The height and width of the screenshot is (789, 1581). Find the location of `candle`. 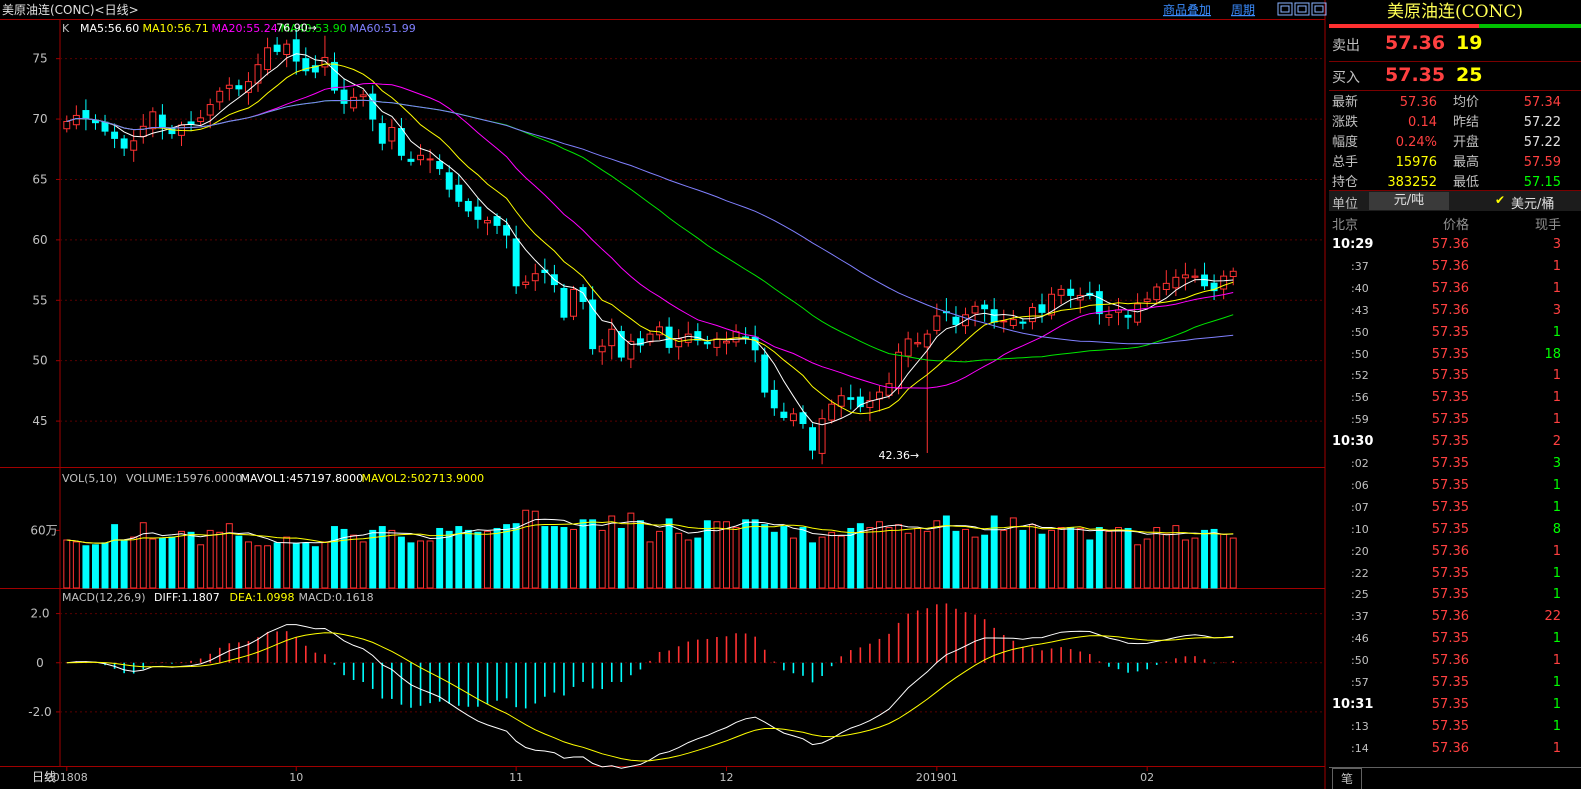

candle is located at coordinates (564, 302).